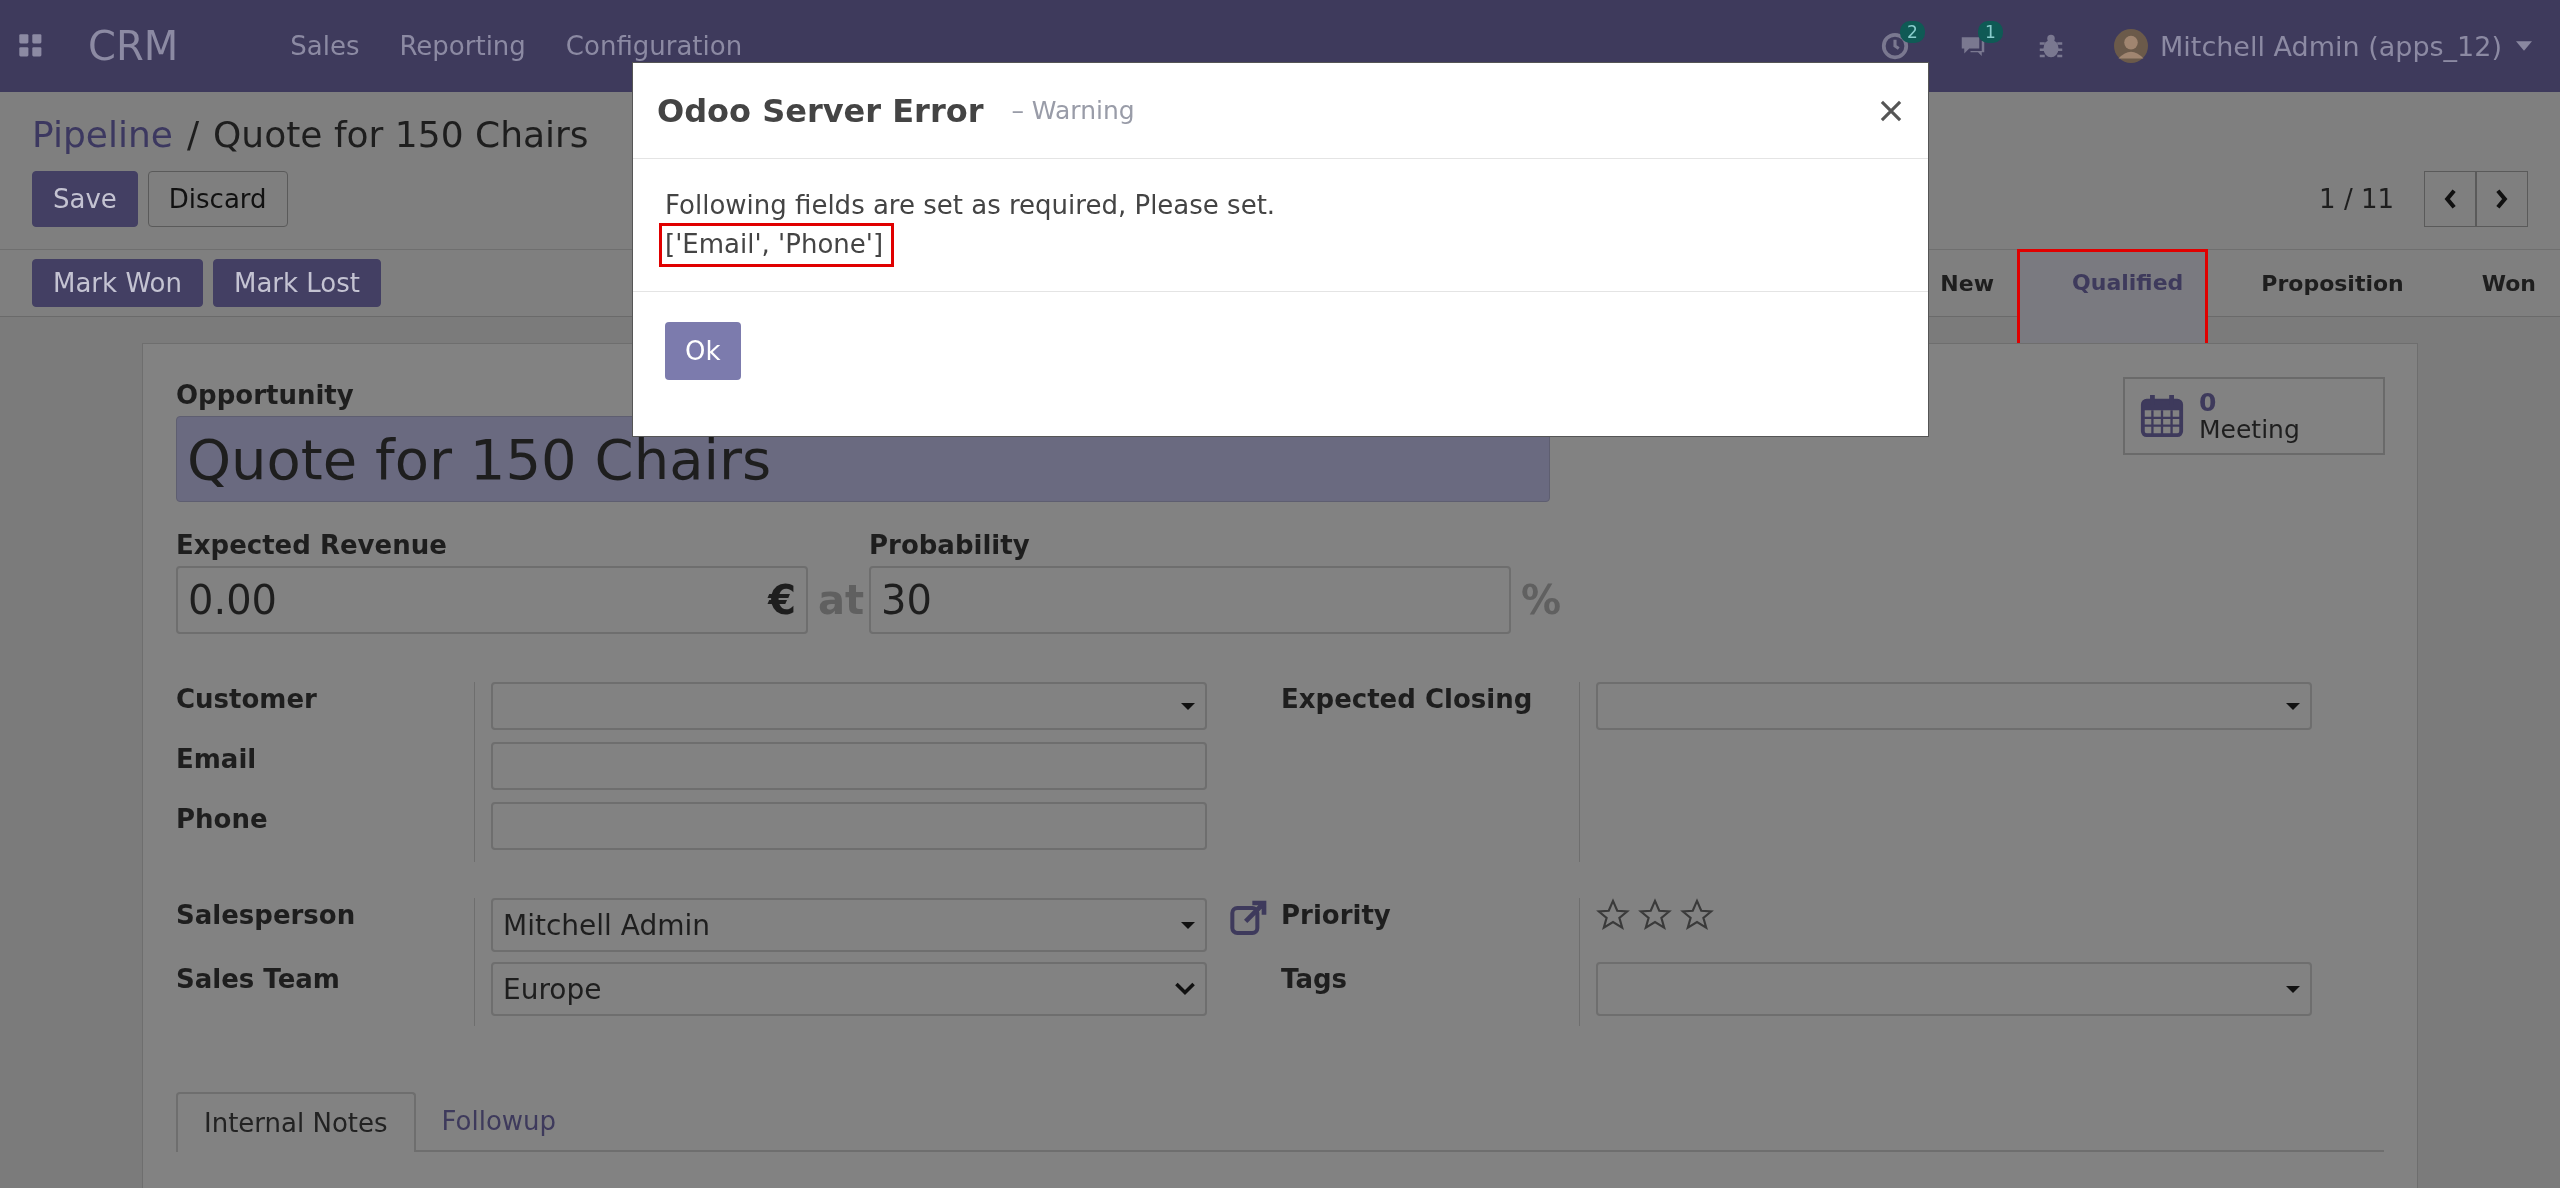 The width and height of the screenshot is (2560, 1188). I want to click on dialog-title: Odoo Server Error, so click(820, 110).